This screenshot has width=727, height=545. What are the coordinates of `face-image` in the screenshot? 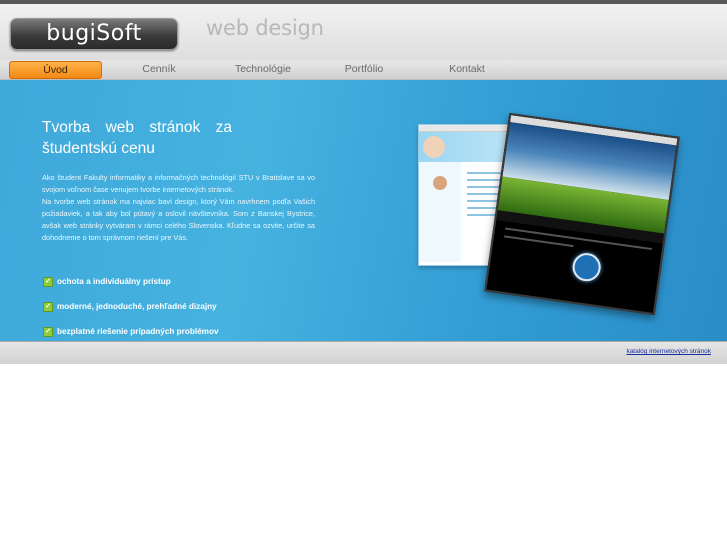 It's located at (434, 147).